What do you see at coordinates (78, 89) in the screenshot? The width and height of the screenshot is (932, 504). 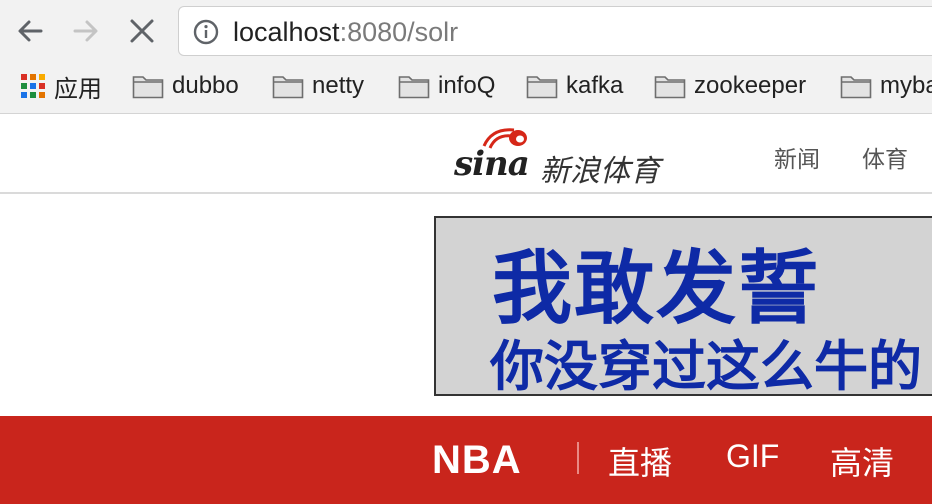 I see `bookmark-label: 应用` at bounding box center [78, 89].